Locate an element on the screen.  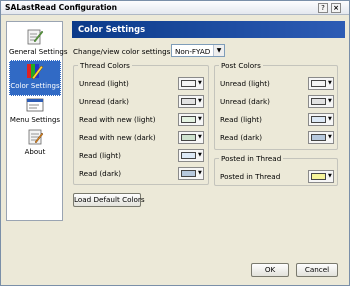
page-title: Color Settings is located at coordinates (208, 29).